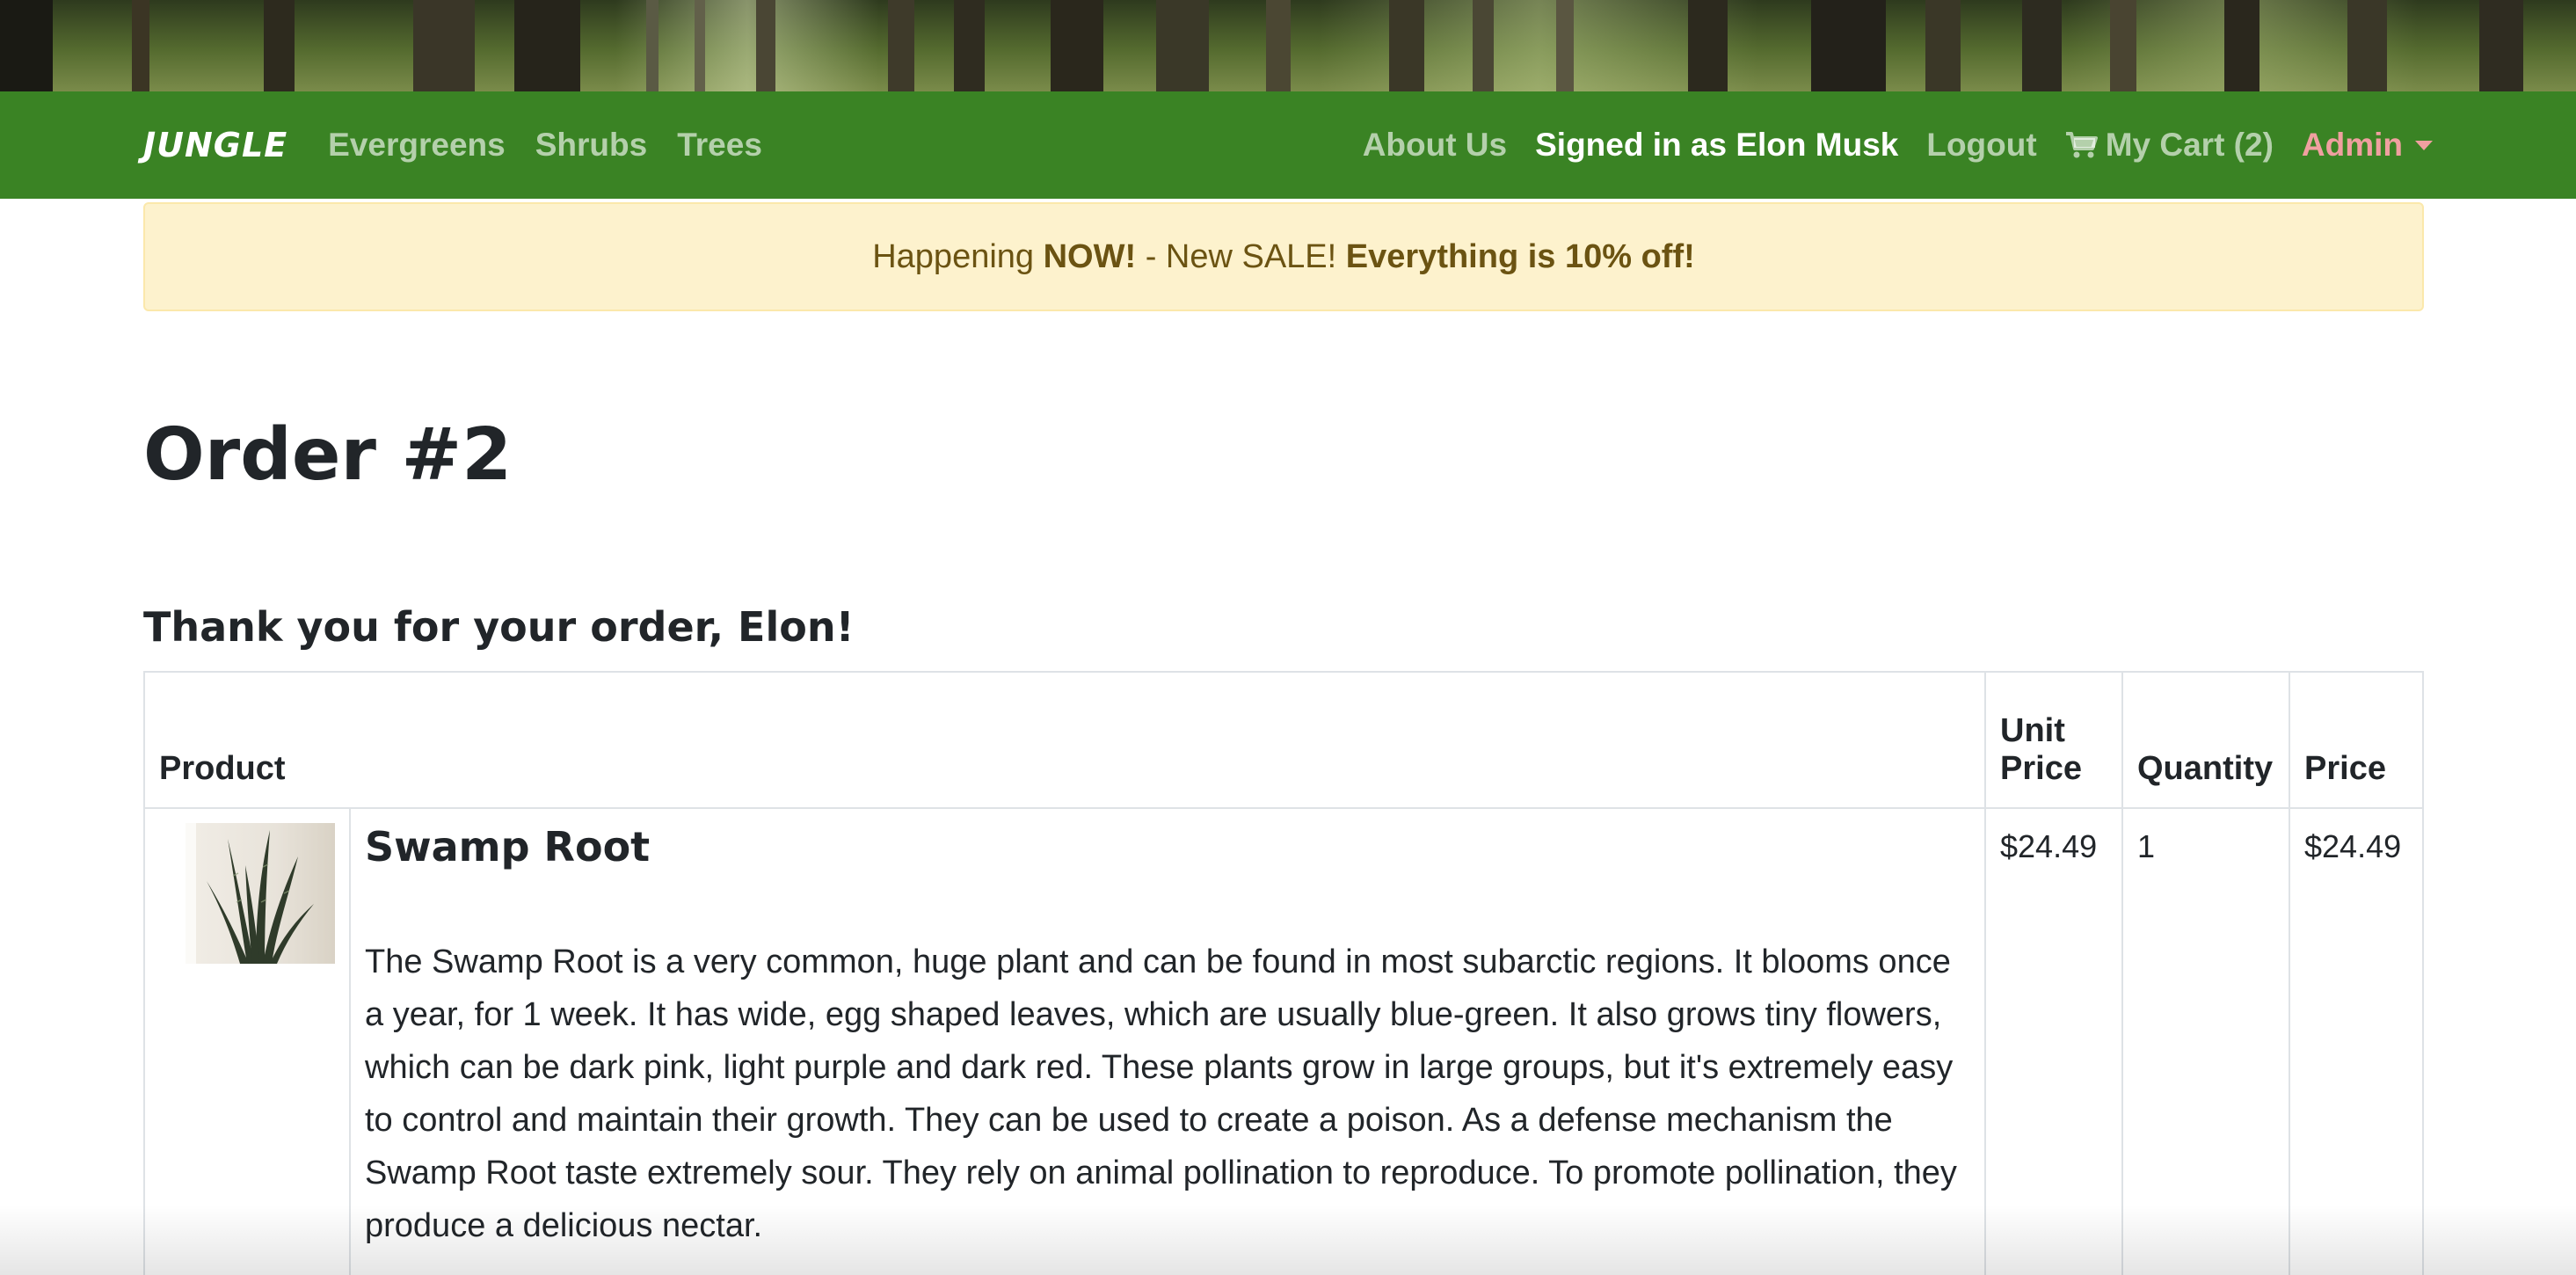  What do you see at coordinates (1090, 256) in the screenshot?
I see `alert-now: NOW!` at bounding box center [1090, 256].